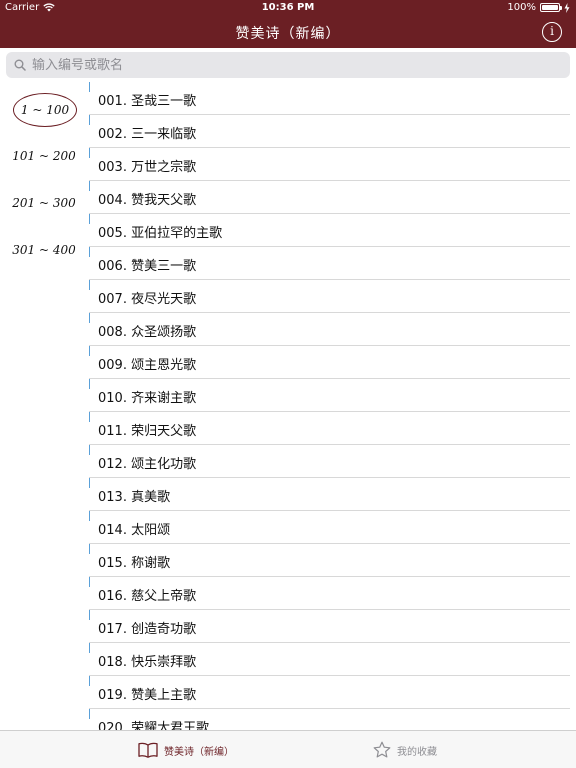  I want to click on song-row: 003. 万世之宗歌, so click(329, 164).